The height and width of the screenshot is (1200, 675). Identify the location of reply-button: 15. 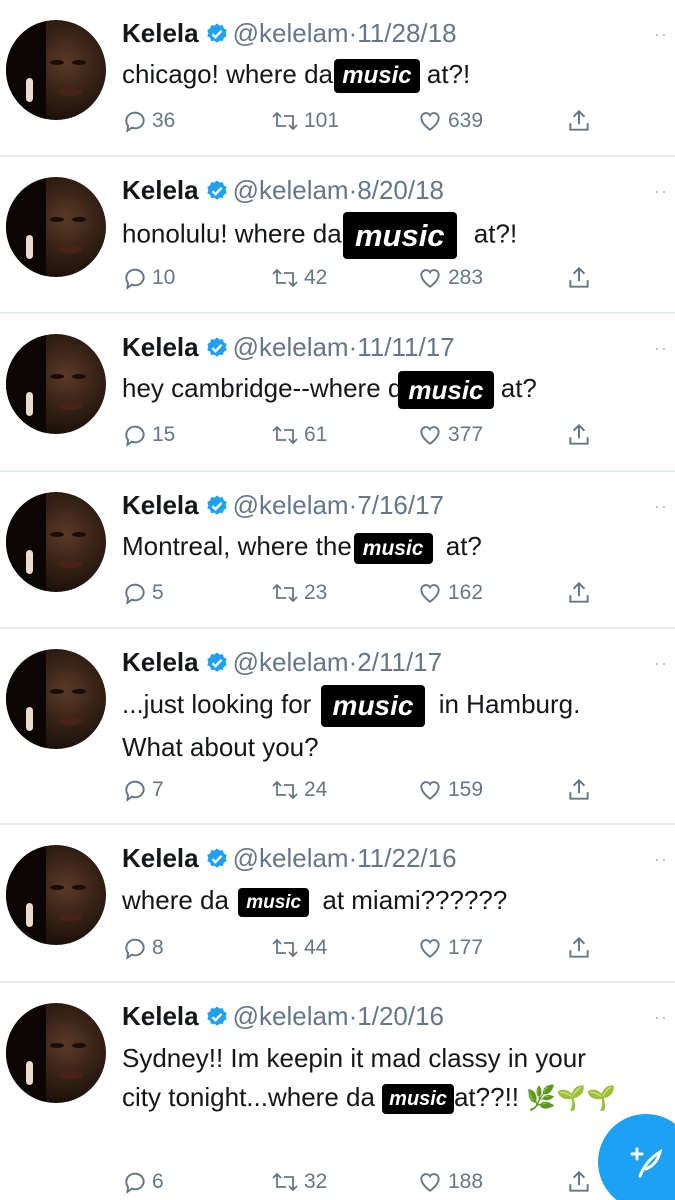
(148, 435).